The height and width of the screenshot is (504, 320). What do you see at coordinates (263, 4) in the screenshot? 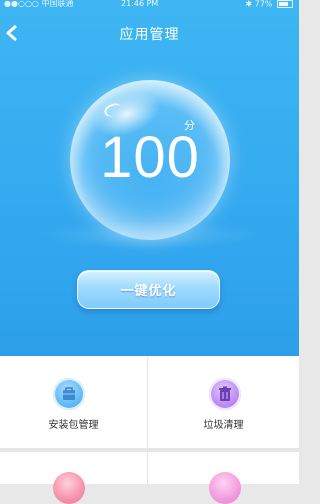
I see `battery-percent: 77%` at bounding box center [263, 4].